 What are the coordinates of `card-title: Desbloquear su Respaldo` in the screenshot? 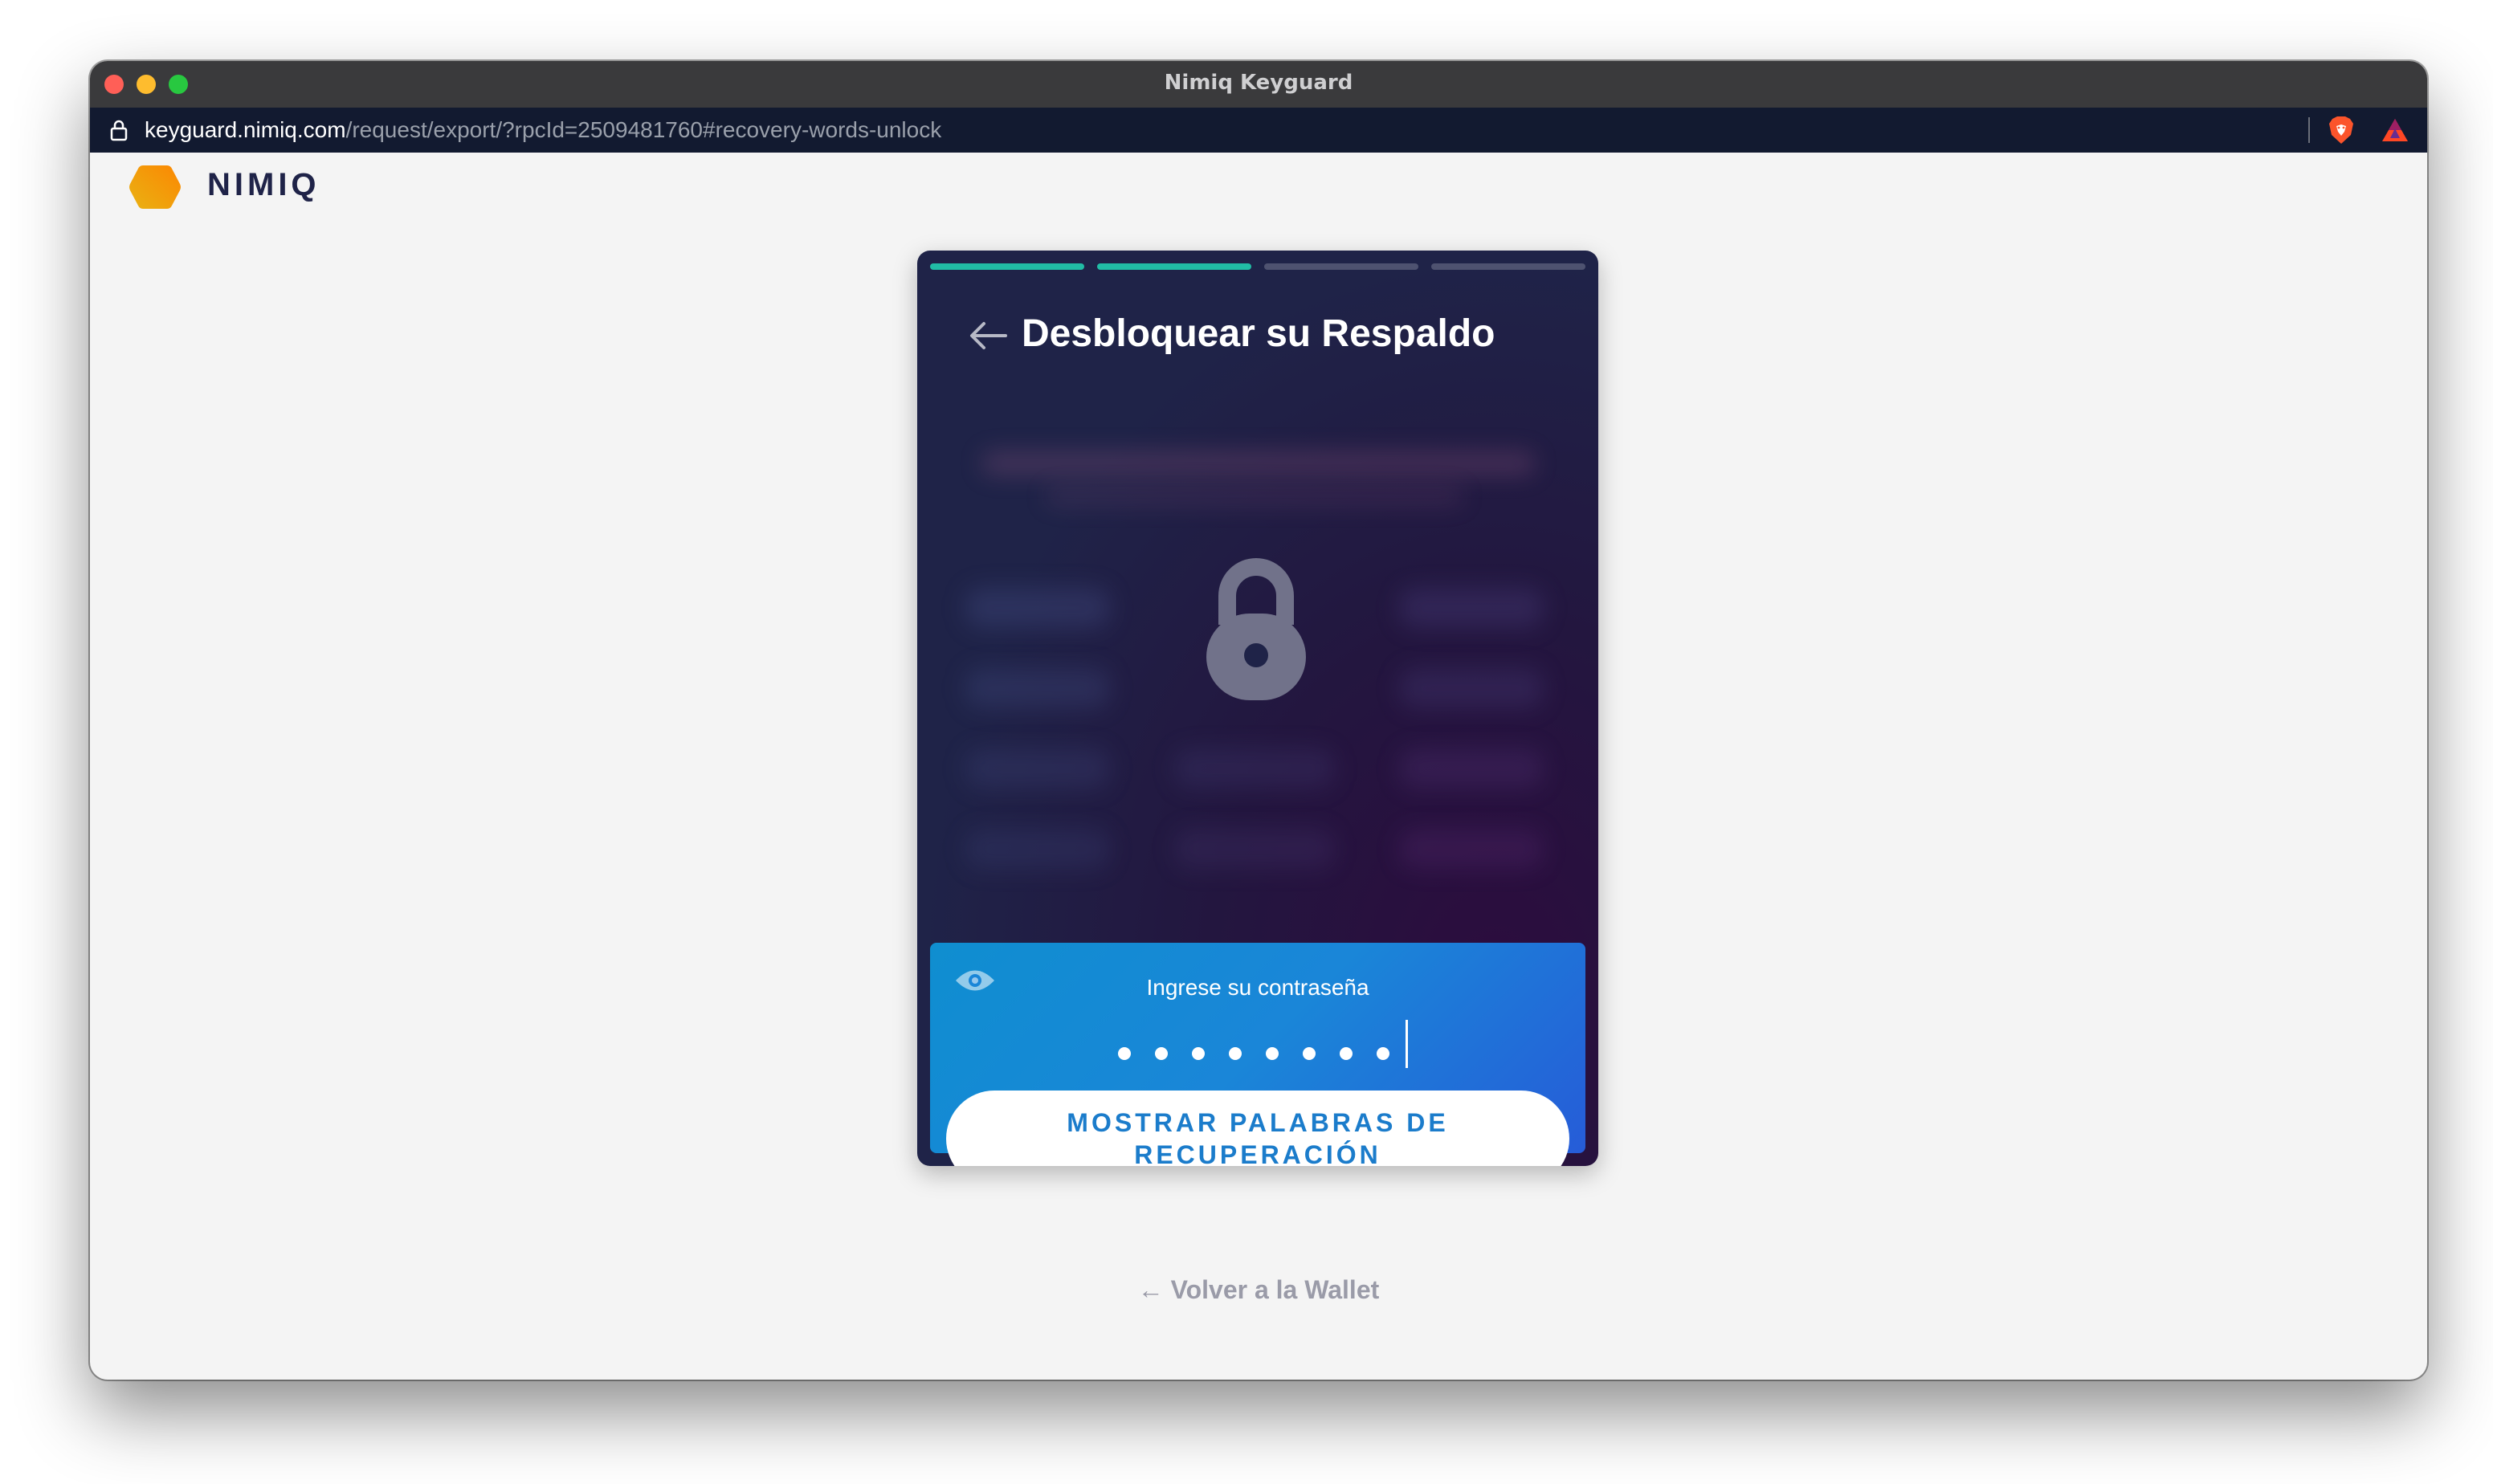 It's located at (1259, 333).